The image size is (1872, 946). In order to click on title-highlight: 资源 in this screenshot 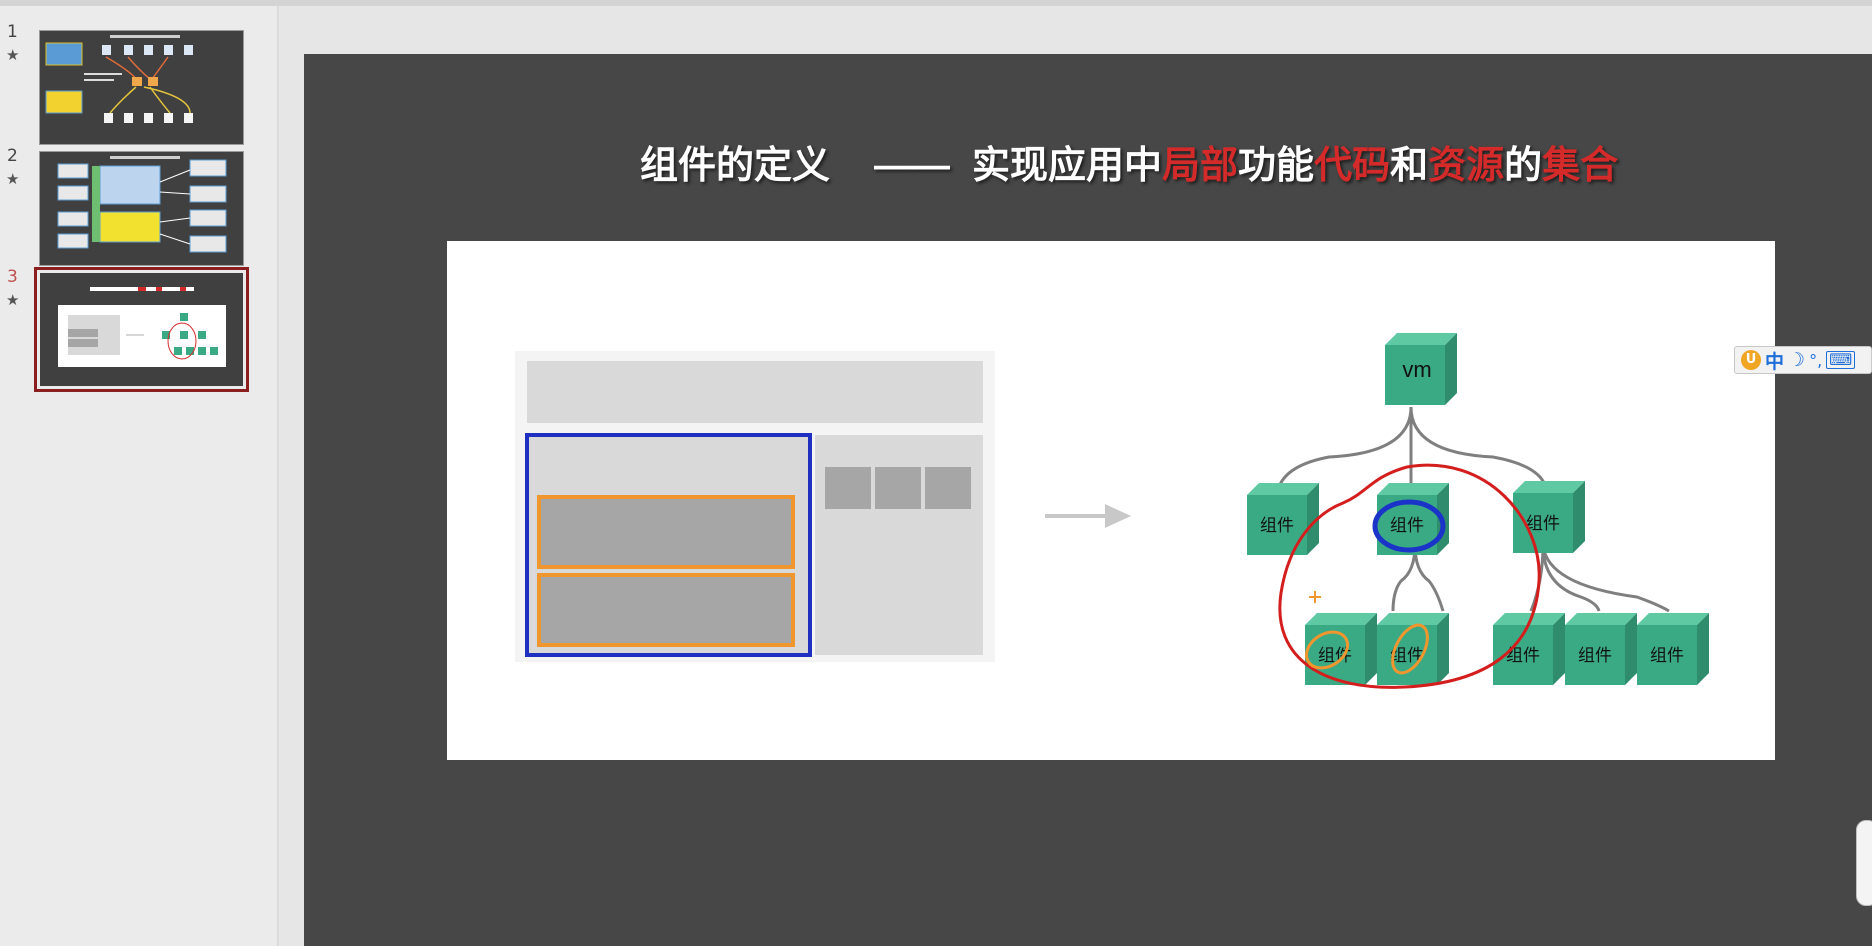, I will do `click(1466, 166)`.